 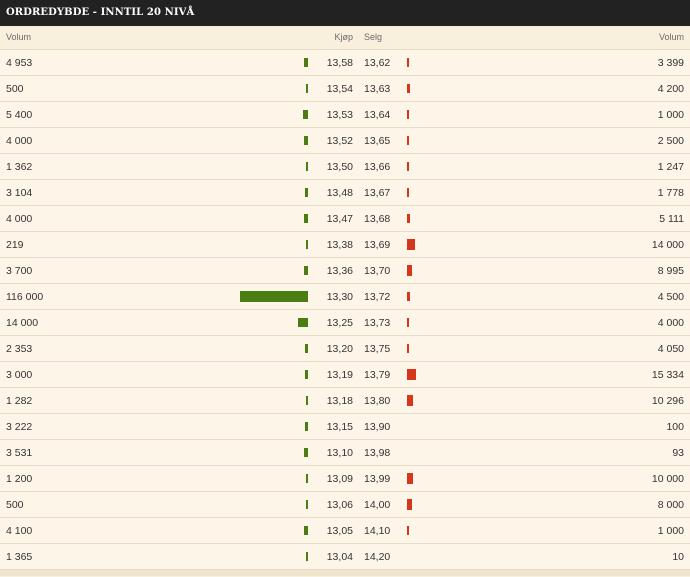 I want to click on order-depth-row: 3 000 13,19 13,79 15 334, so click(x=345, y=375).